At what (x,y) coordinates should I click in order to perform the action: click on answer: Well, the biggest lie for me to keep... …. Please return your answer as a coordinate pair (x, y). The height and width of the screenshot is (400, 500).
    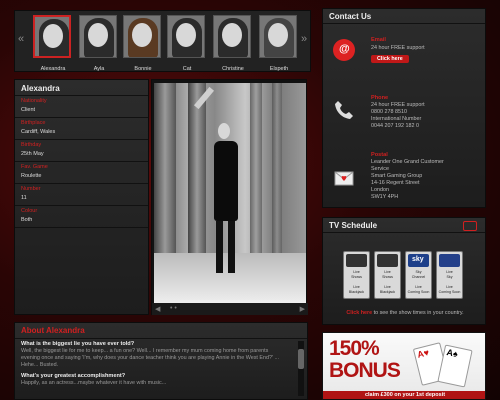
    Looking at the image, I should click on (150, 358).